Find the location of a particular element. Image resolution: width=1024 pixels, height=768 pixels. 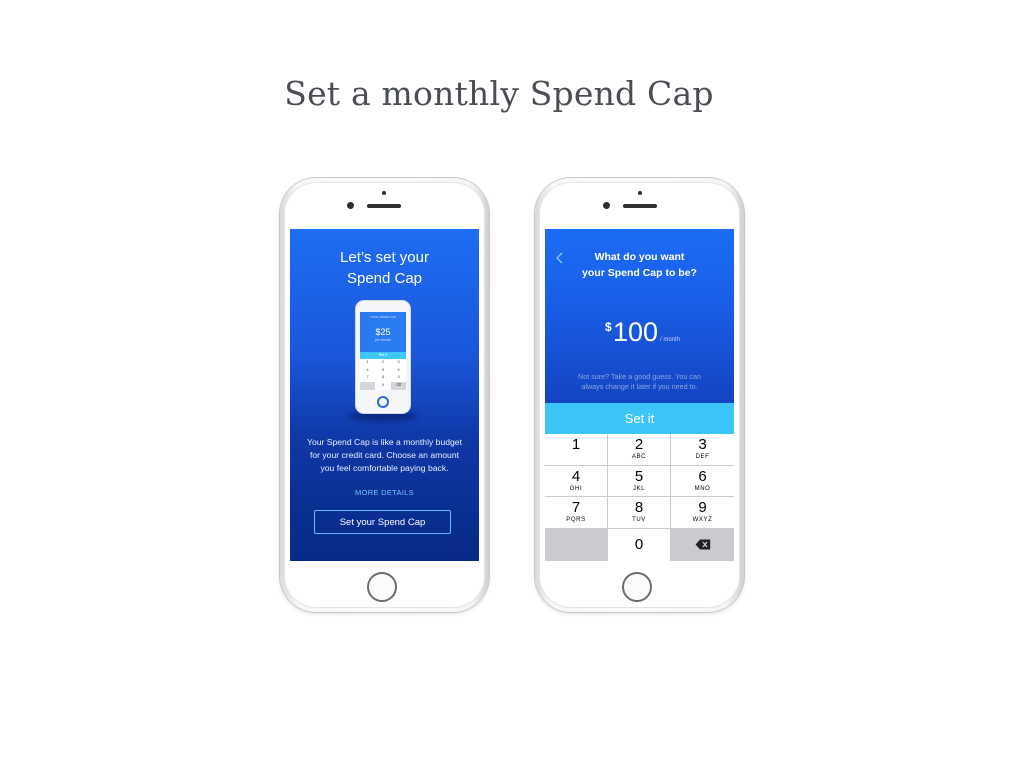

key-digit: 0 is located at coordinates (639, 544).